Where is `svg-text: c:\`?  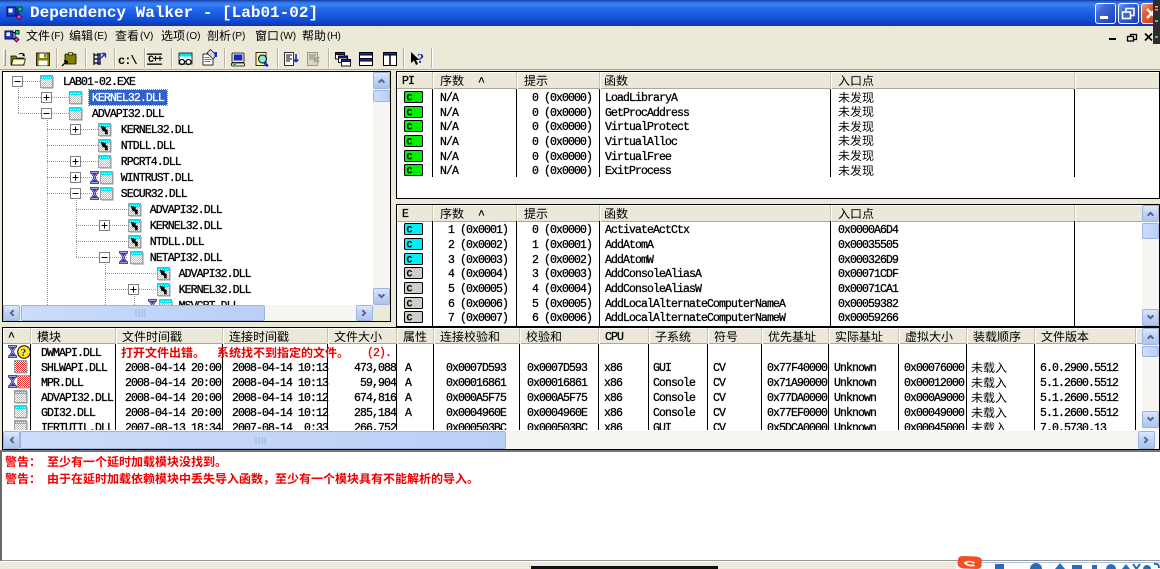 svg-text: c:\ is located at coordinates (127, 61).